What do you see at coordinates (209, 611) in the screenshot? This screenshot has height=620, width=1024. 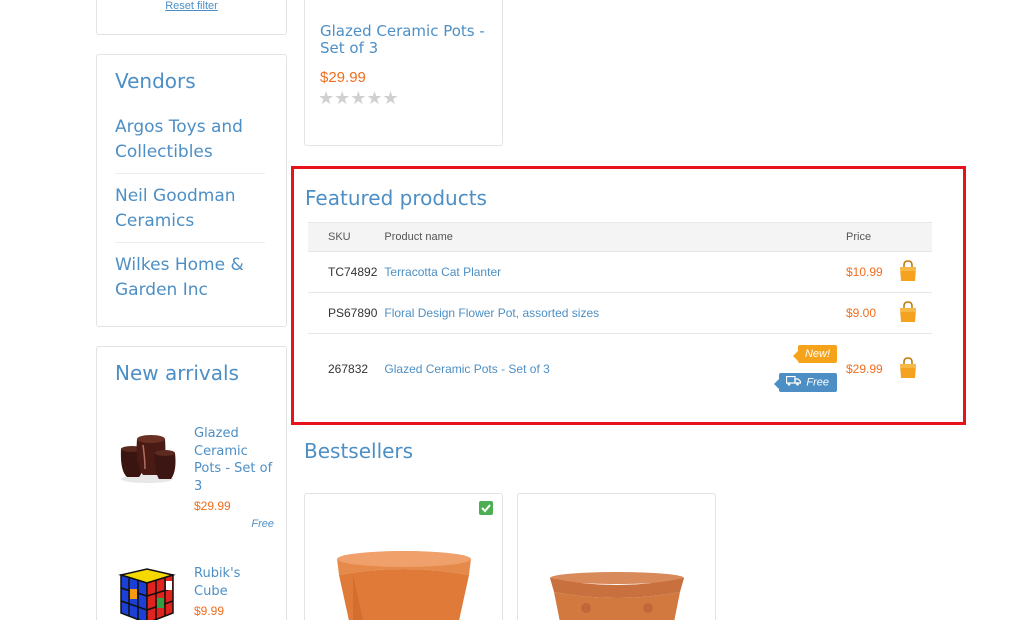 I see `new-arrival-price: $9.99` at bounding box center [209, 611].